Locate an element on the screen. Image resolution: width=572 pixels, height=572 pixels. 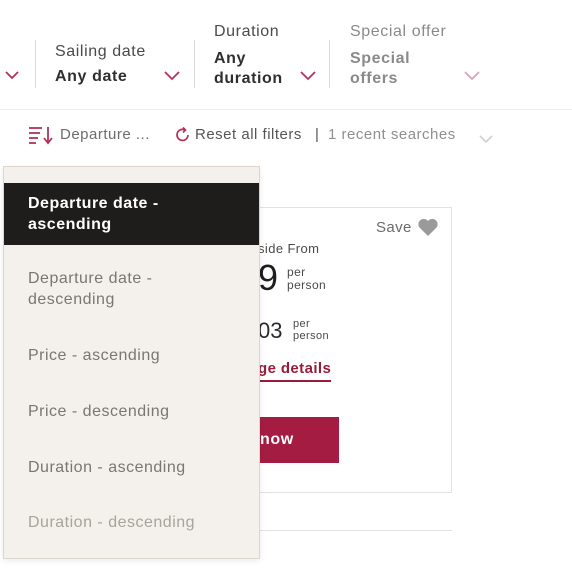
sort-option-label: ascending is located at coordinates (70, 224).